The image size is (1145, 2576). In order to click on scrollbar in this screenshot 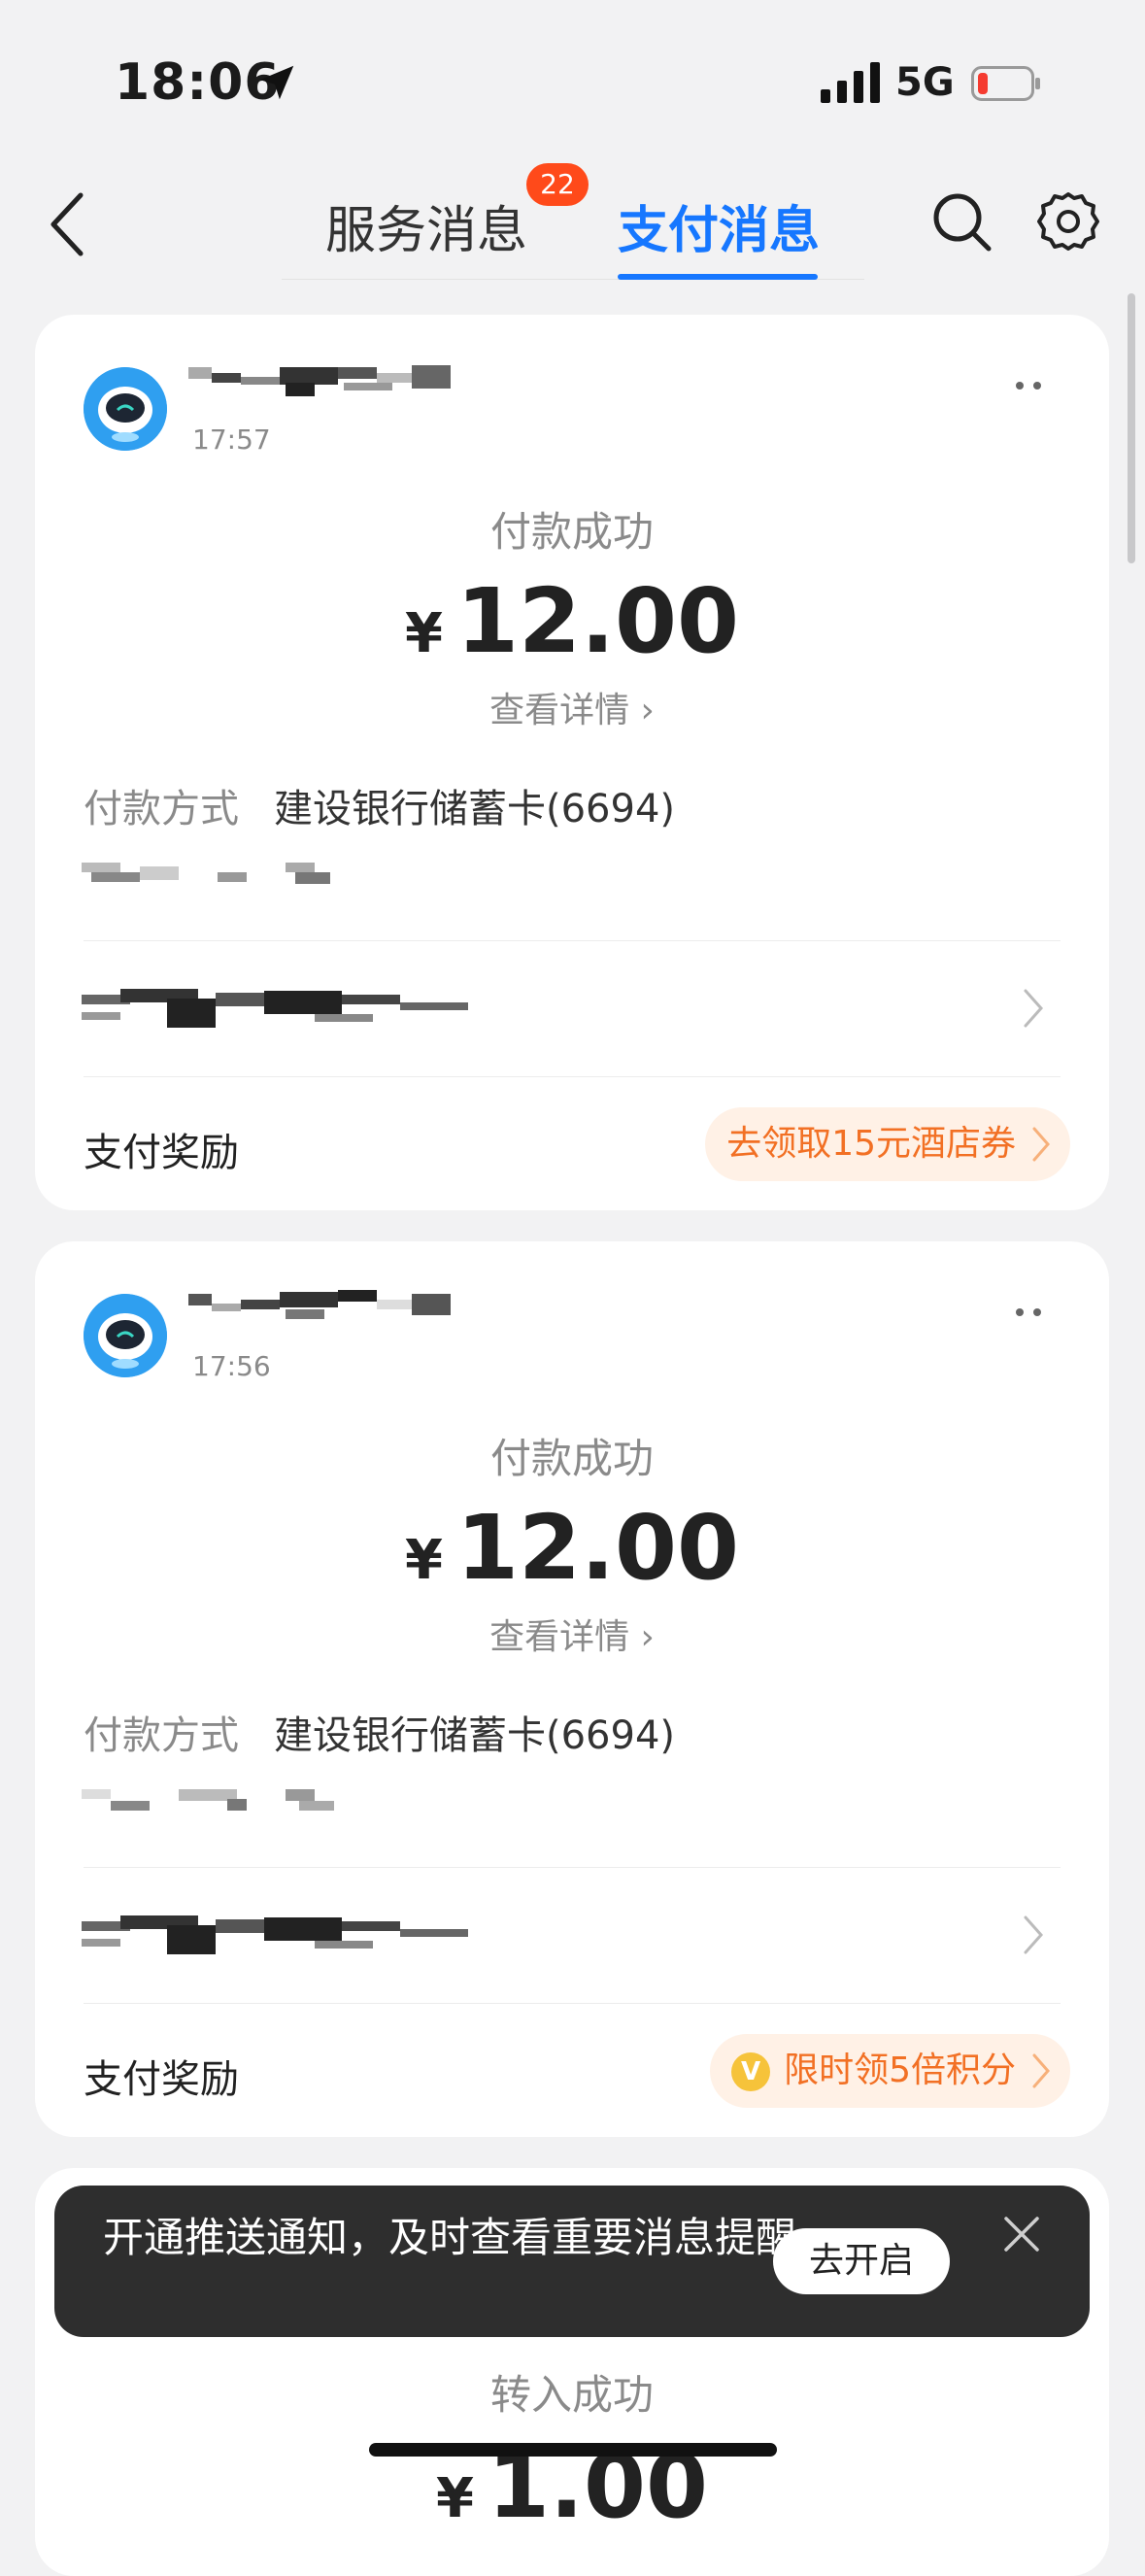, I will do `click(1131, 428)`.